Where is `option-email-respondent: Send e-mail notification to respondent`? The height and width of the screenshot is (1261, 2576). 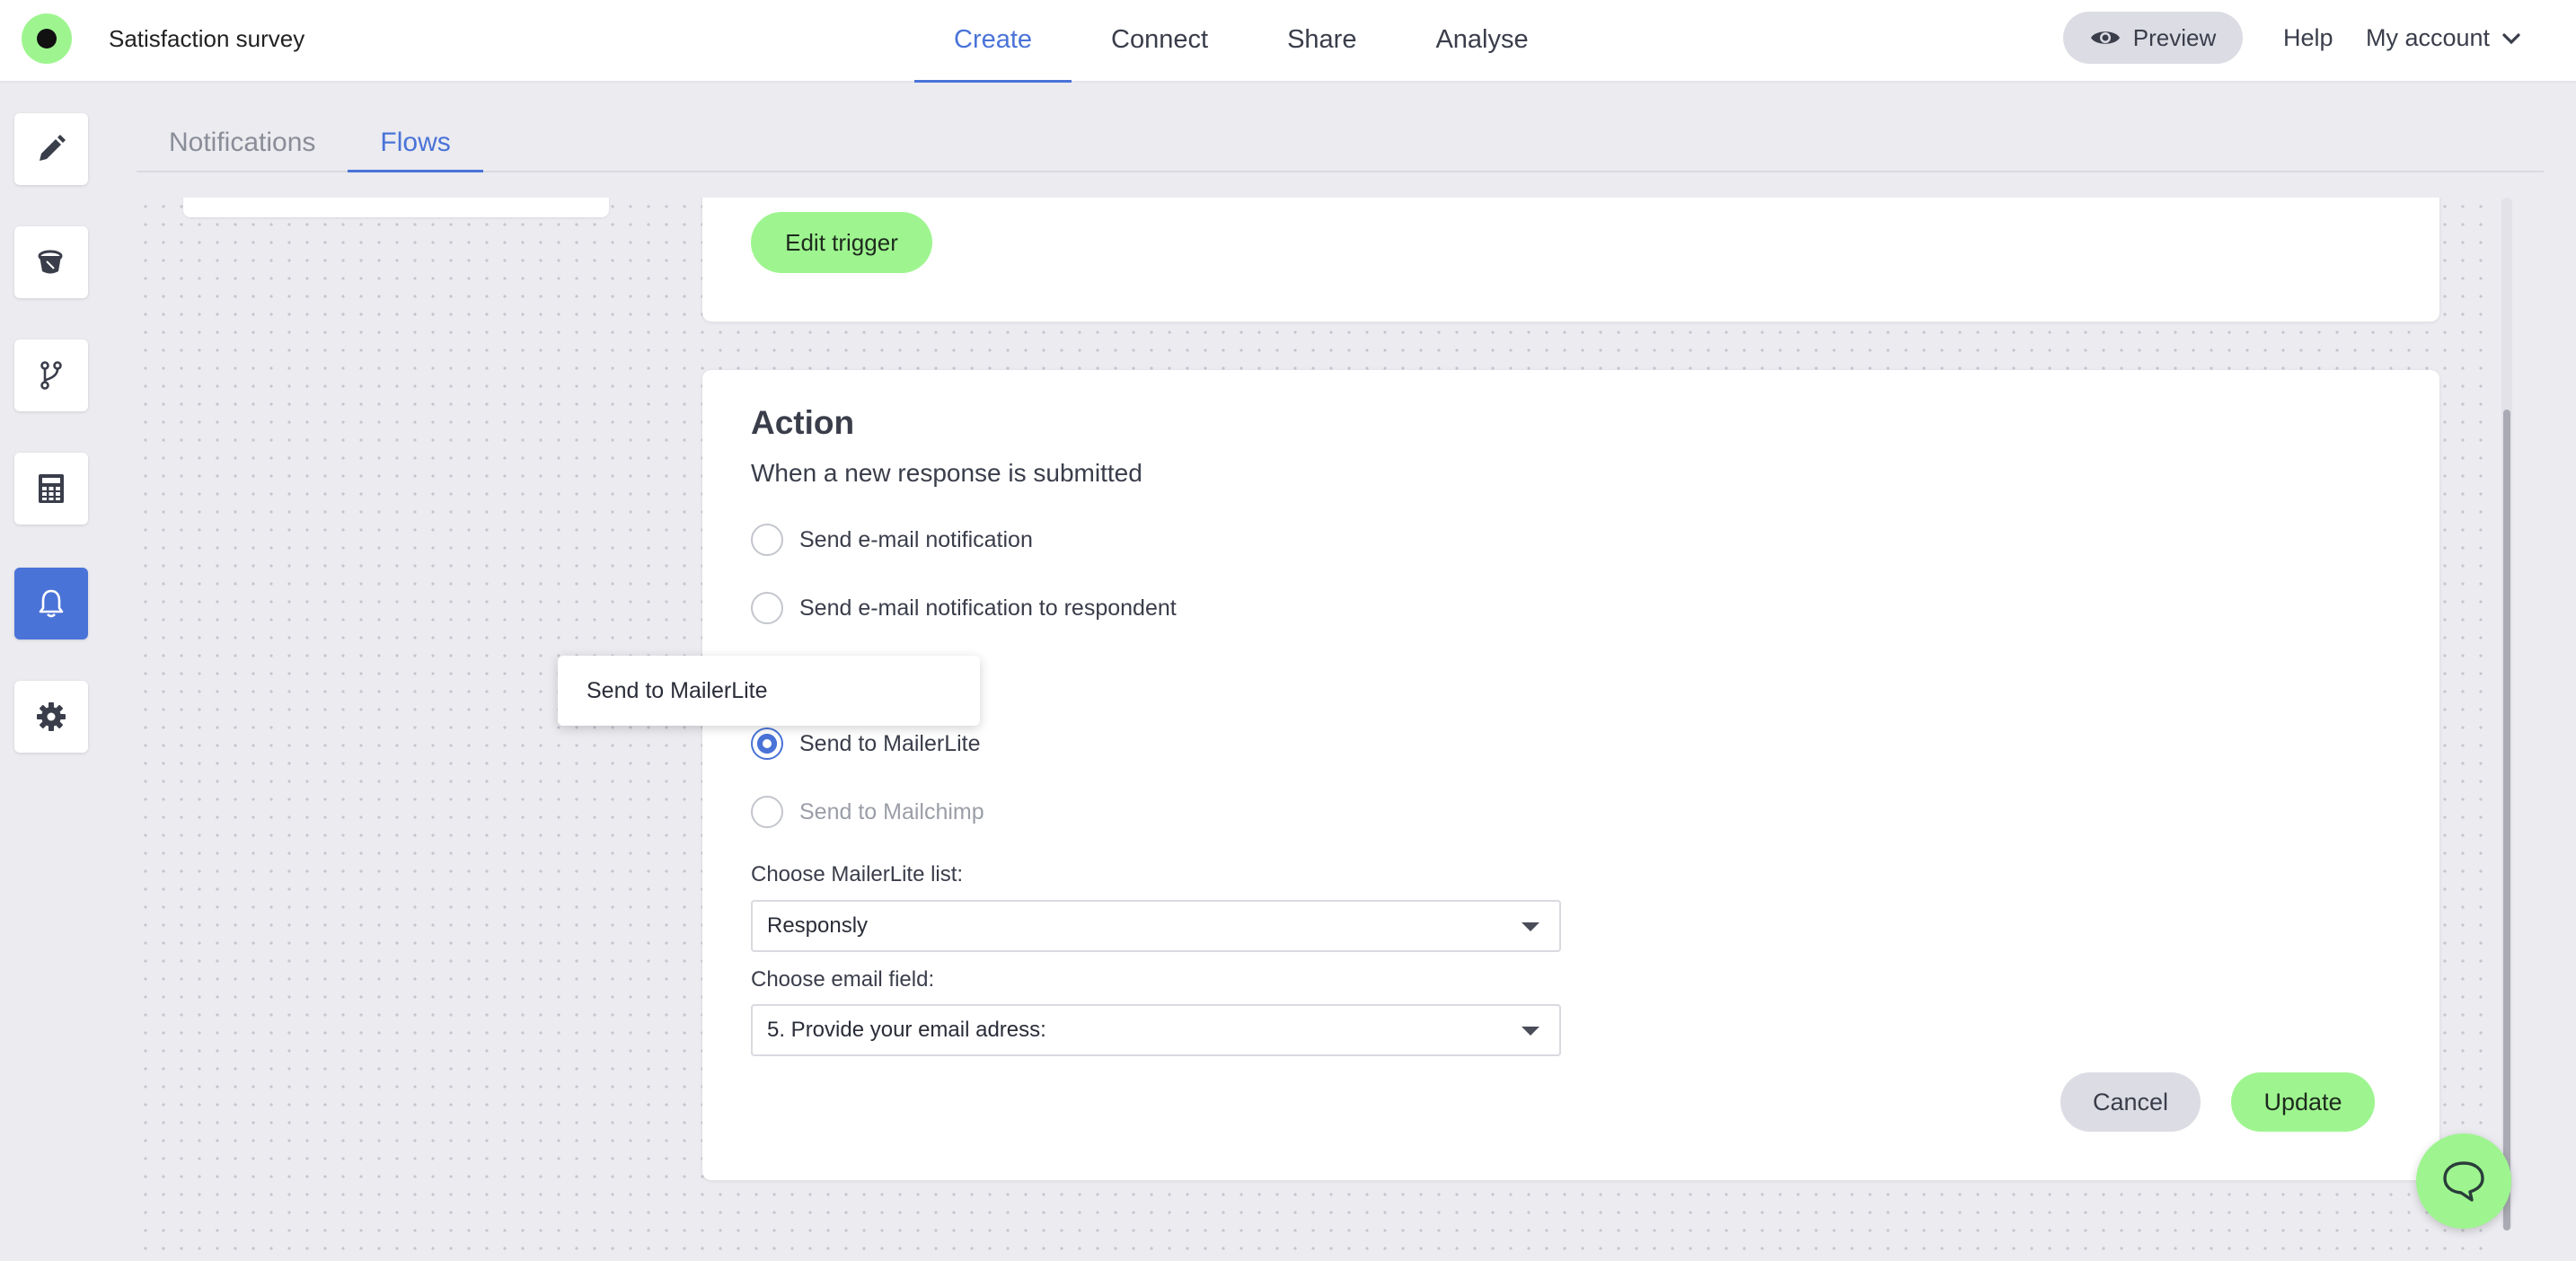 option-email-respondent: Send e-mail notification to respondent is located at coordinates (964, 608).